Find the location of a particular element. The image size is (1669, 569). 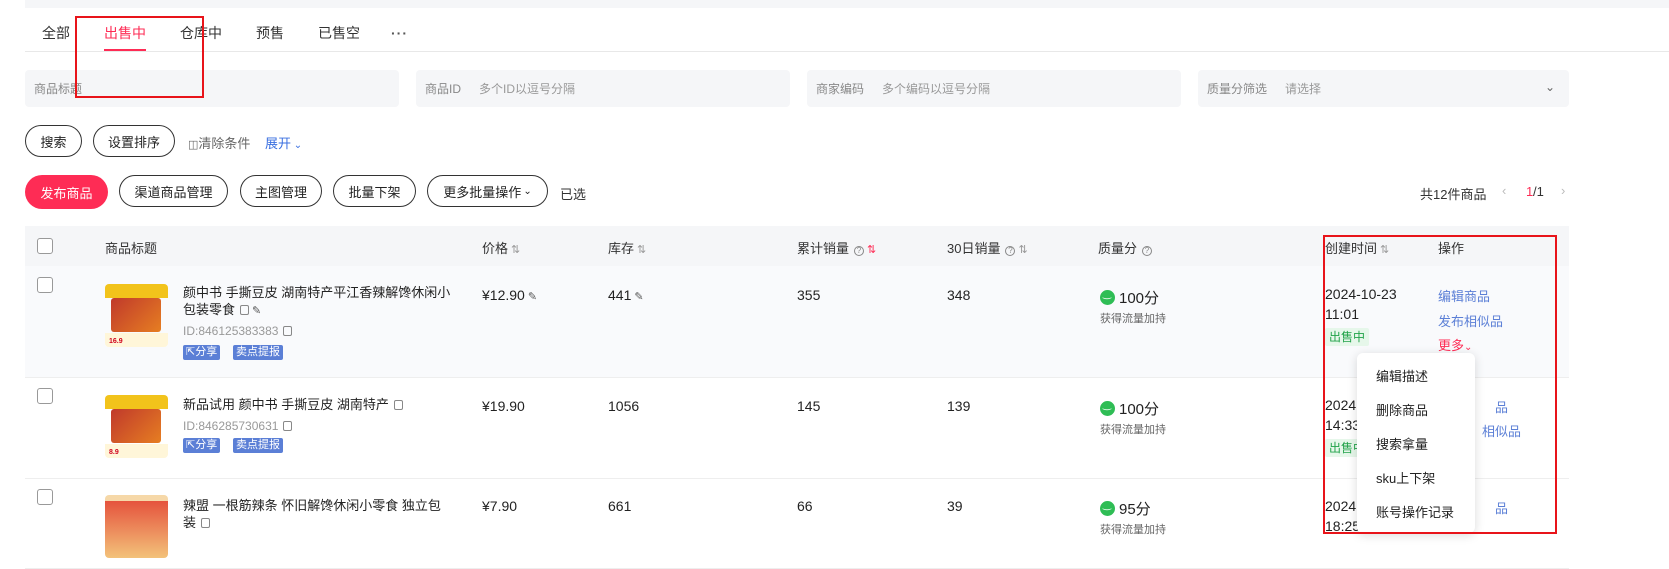

stock-cell: 441 ✎ is located at coordinates (626, 295).